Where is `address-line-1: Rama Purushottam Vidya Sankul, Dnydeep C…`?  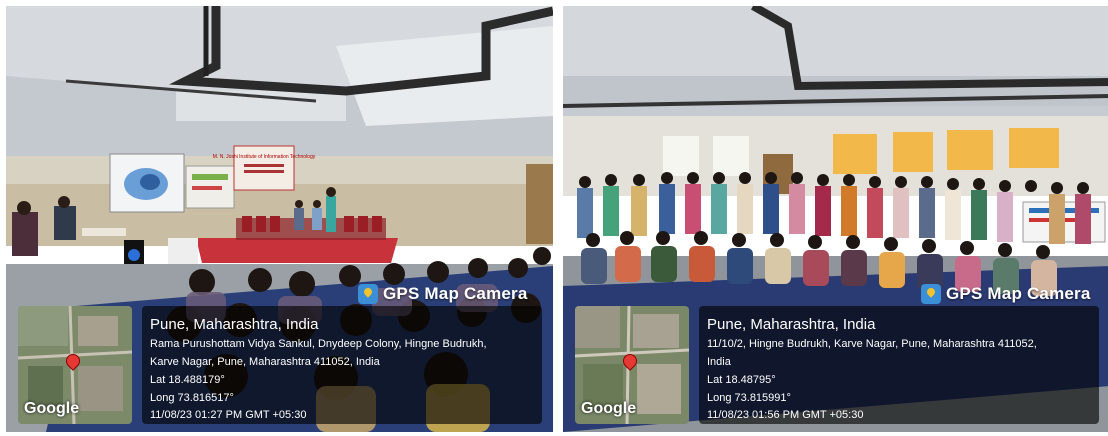
address-line-1: Rama Purushottam Vidya Sankul, Dnydeep C… is located at coordinates (318, 344).